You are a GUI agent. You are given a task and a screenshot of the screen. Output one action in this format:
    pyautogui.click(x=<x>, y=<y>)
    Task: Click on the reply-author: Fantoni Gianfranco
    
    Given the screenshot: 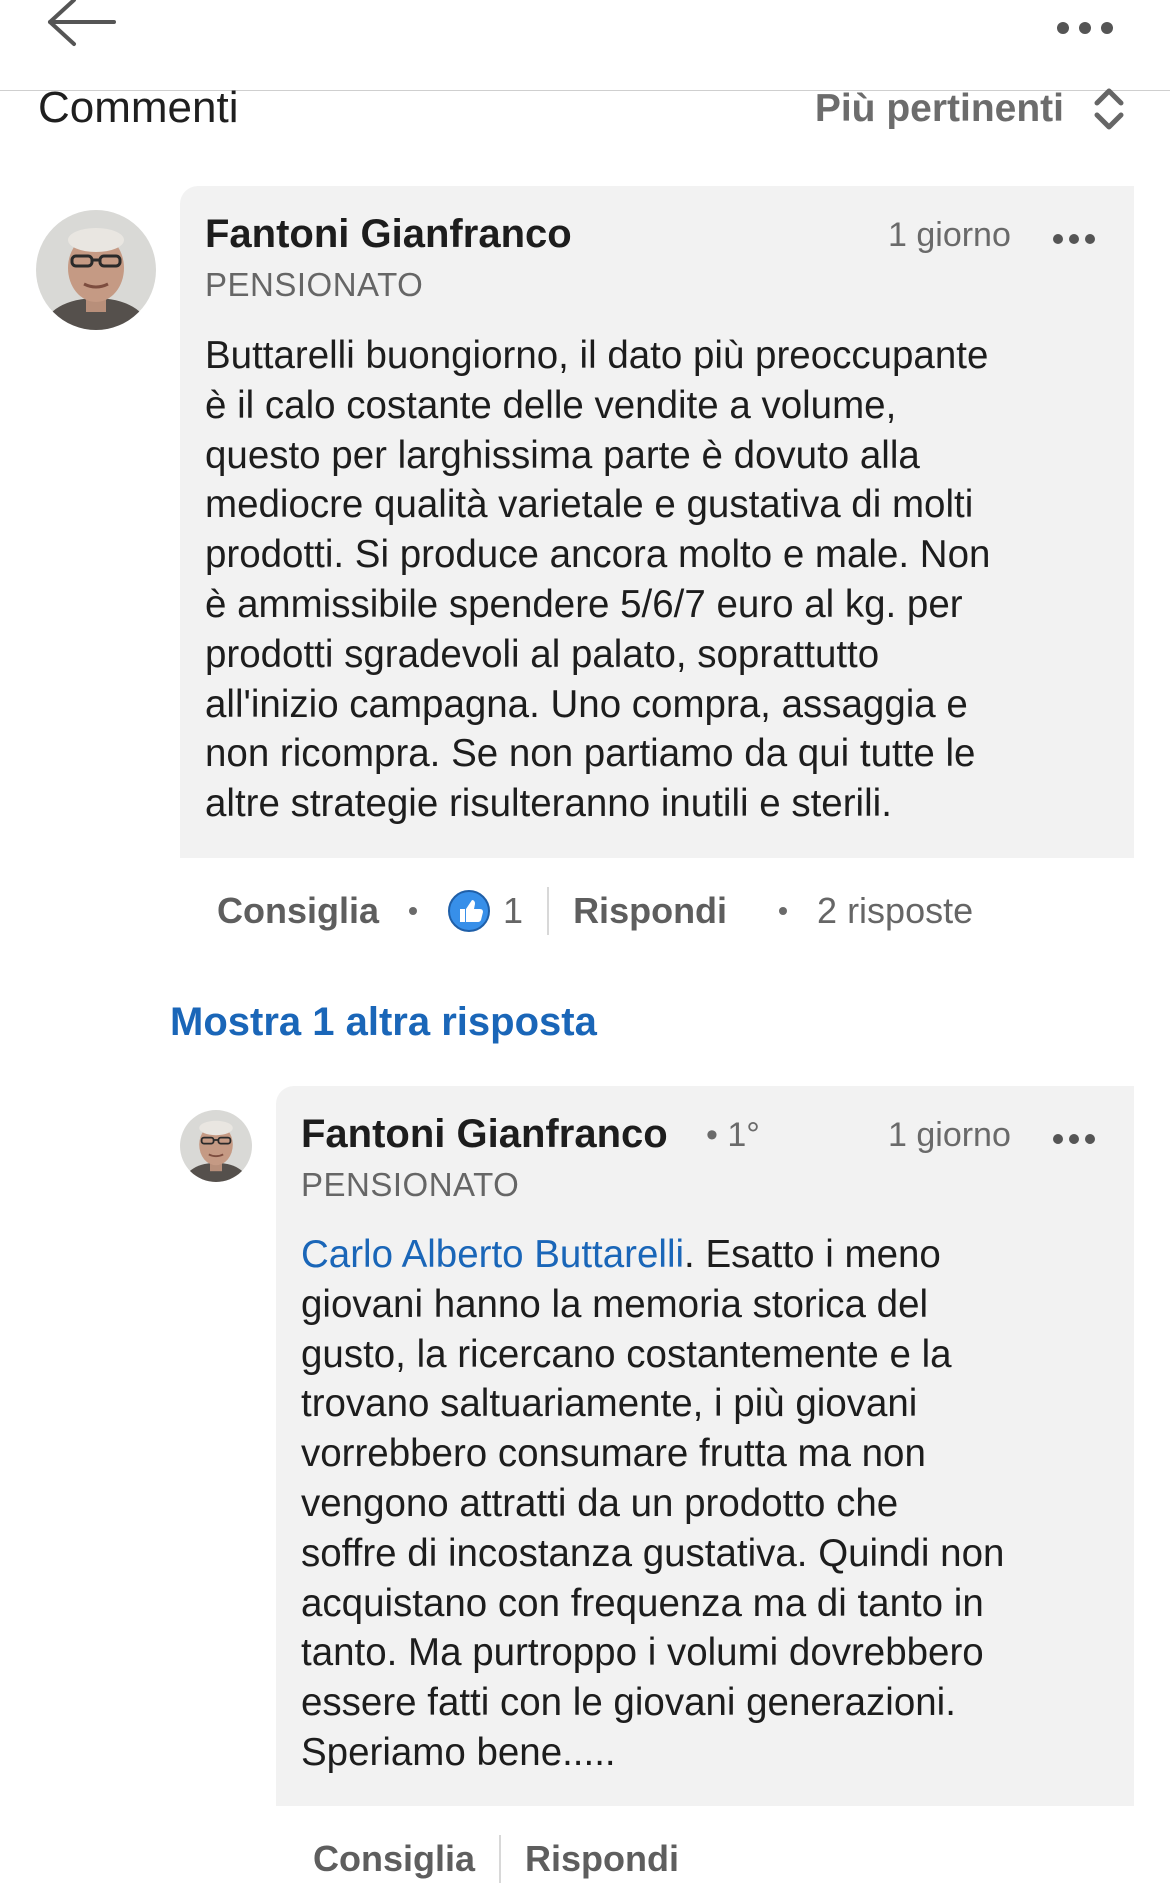 What is the action you would take?
    pyautogui.click(x=484, y=1134)
    